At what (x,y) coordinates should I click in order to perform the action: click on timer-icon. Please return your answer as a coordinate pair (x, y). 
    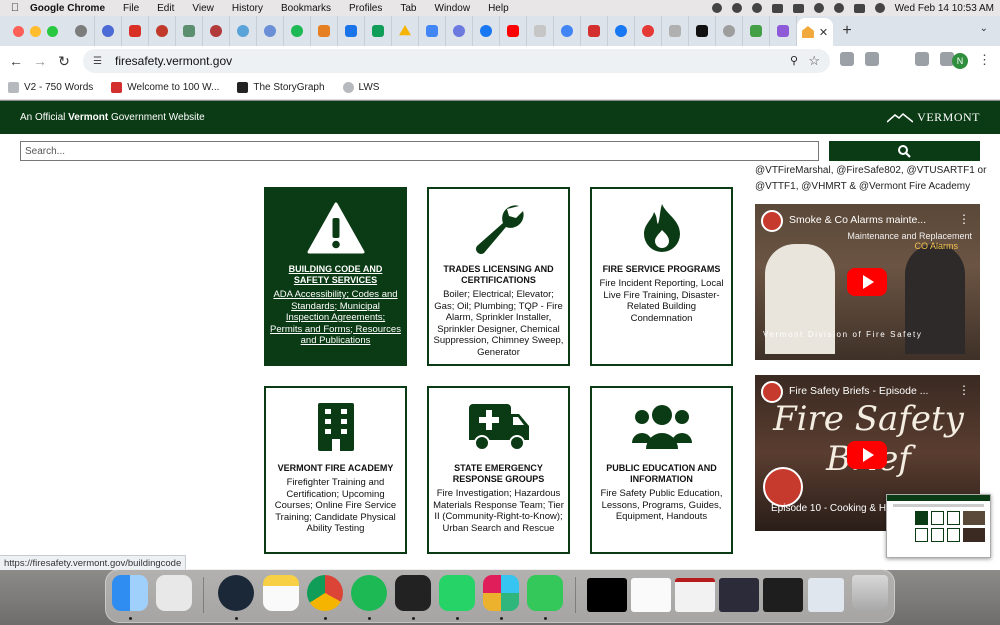
    Looking at the image, I should click on (756, 8).